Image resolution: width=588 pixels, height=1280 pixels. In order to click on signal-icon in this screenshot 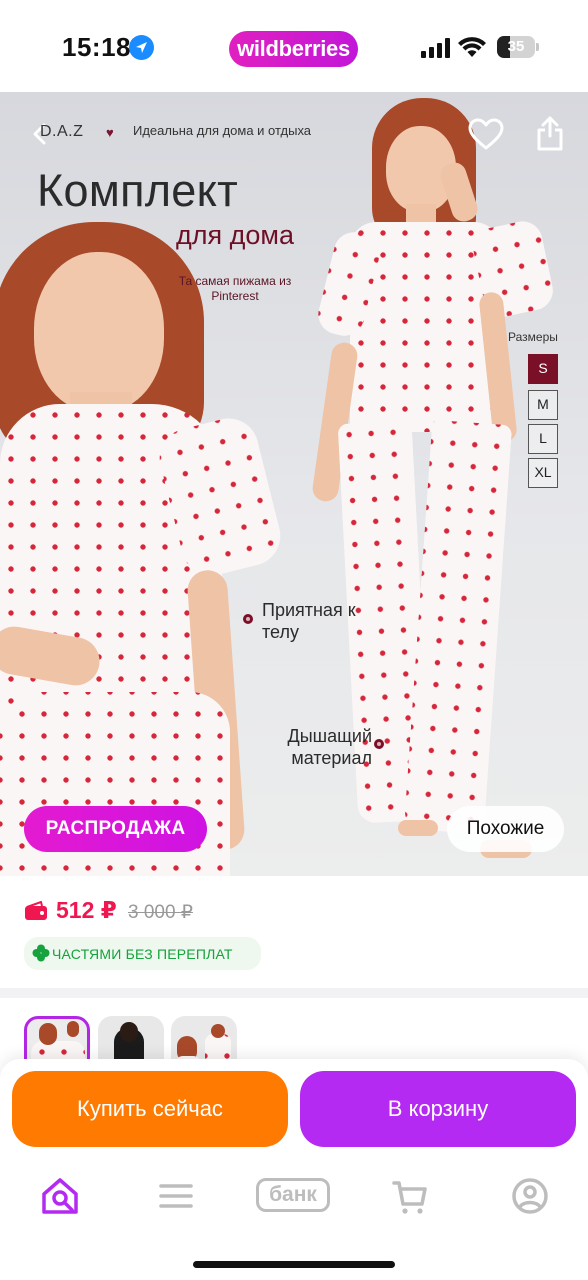, I will do `click(435, 48)`.